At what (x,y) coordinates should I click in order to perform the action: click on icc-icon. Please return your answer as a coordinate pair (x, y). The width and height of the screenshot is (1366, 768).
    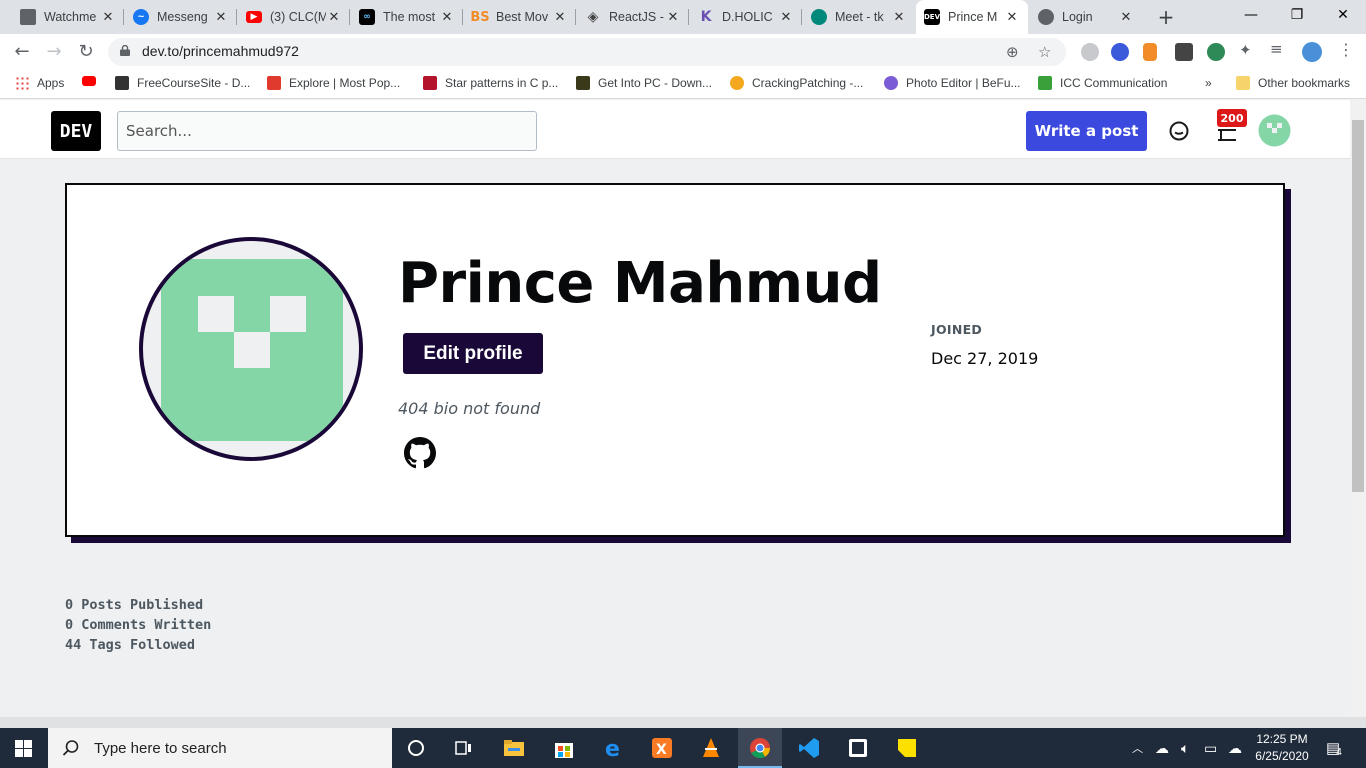
    Looking at the image, I should click on (1045, 83).